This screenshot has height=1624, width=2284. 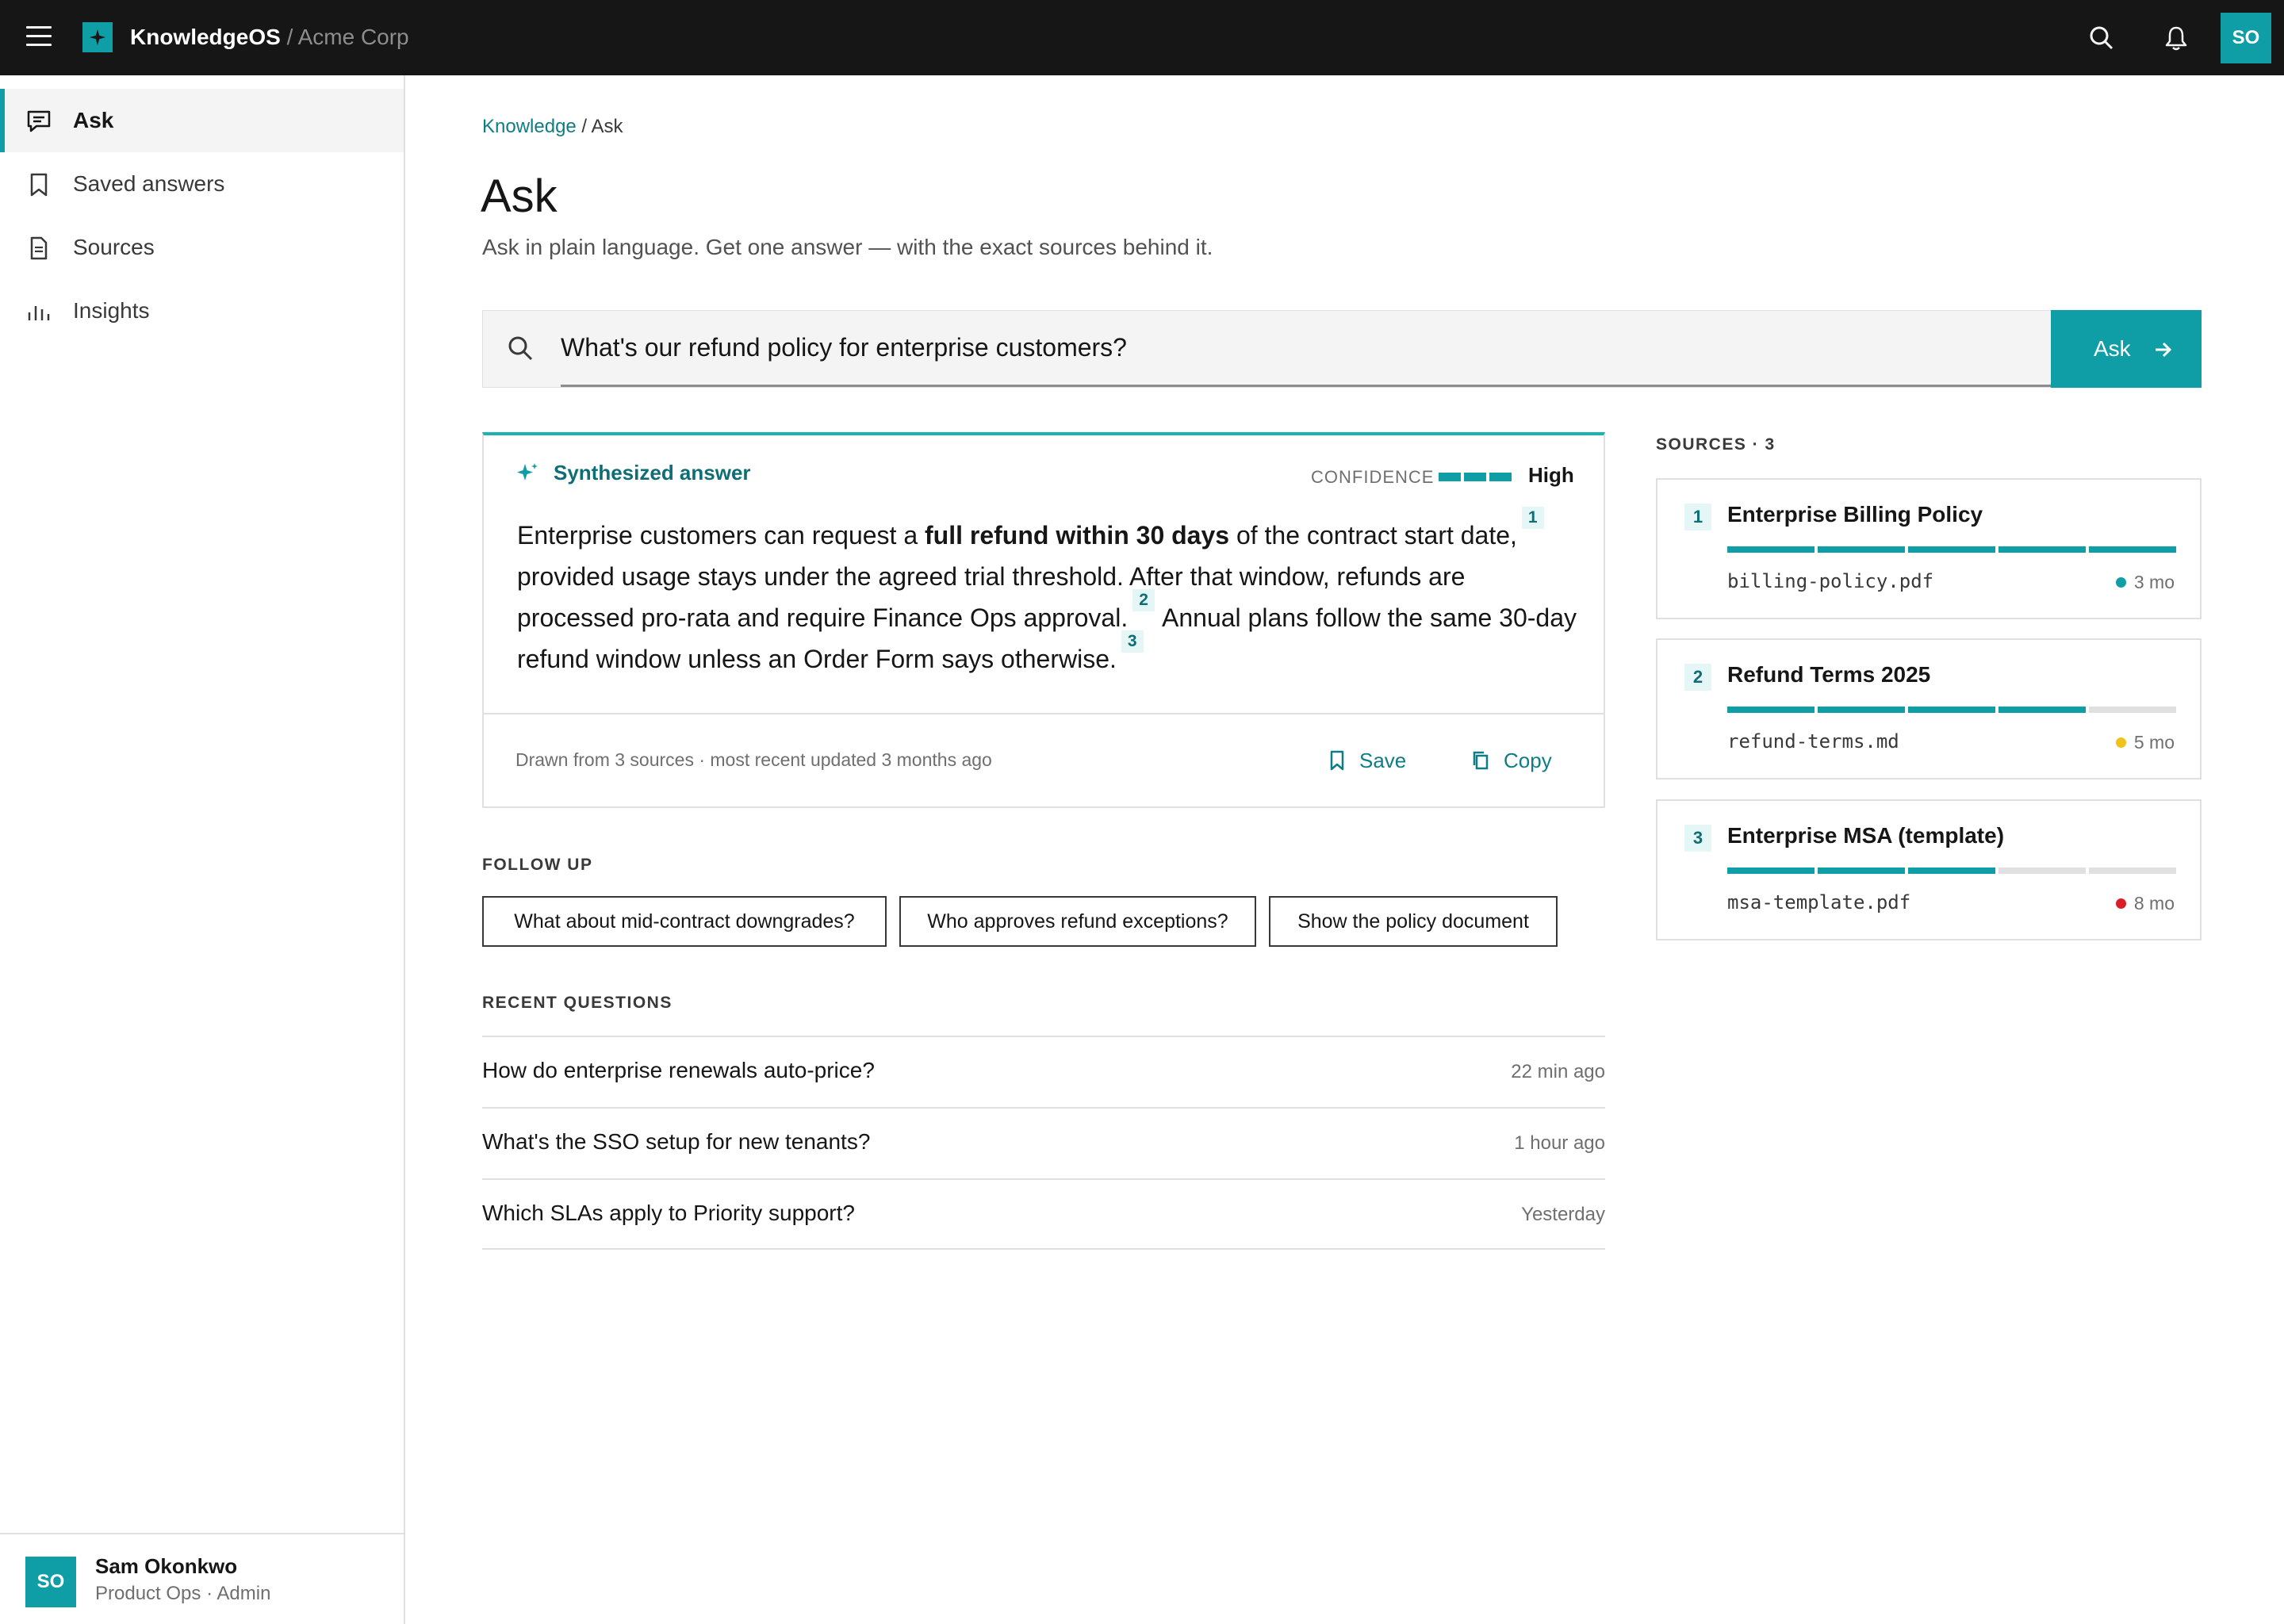 I want to click on user-profile: SO Sam Okonkwo Product Ops · Admin, so click(x=202, y=1578).